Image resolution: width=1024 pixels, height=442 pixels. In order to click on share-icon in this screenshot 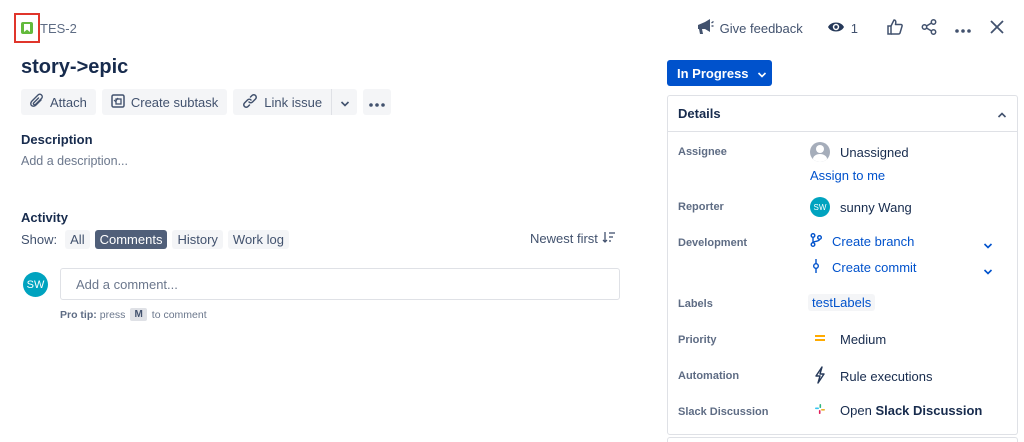, I will do `click(929, 28)`.